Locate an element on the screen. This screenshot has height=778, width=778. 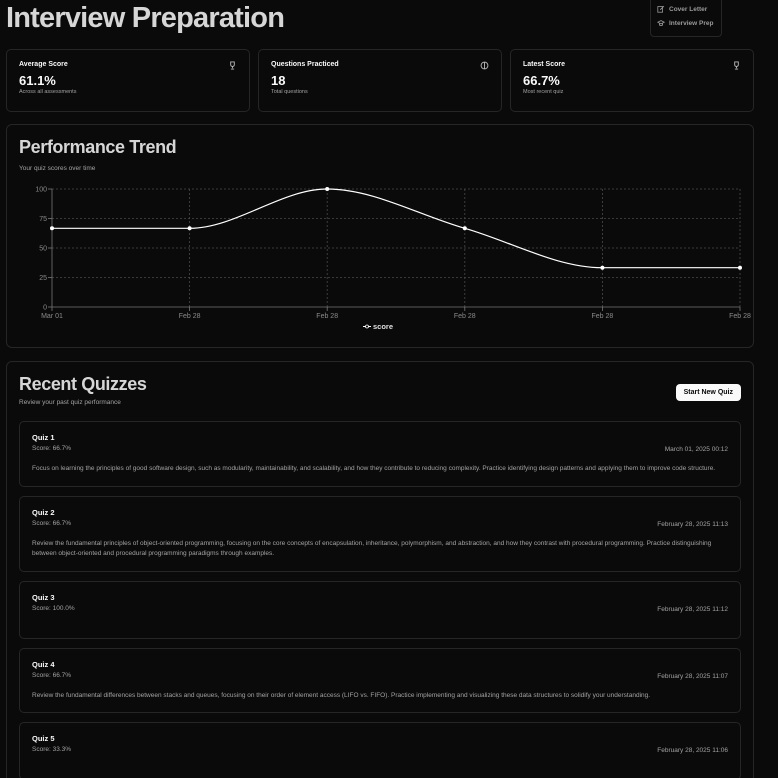
stat-sub: Most recent quiz is located at coordinates (543, 92).